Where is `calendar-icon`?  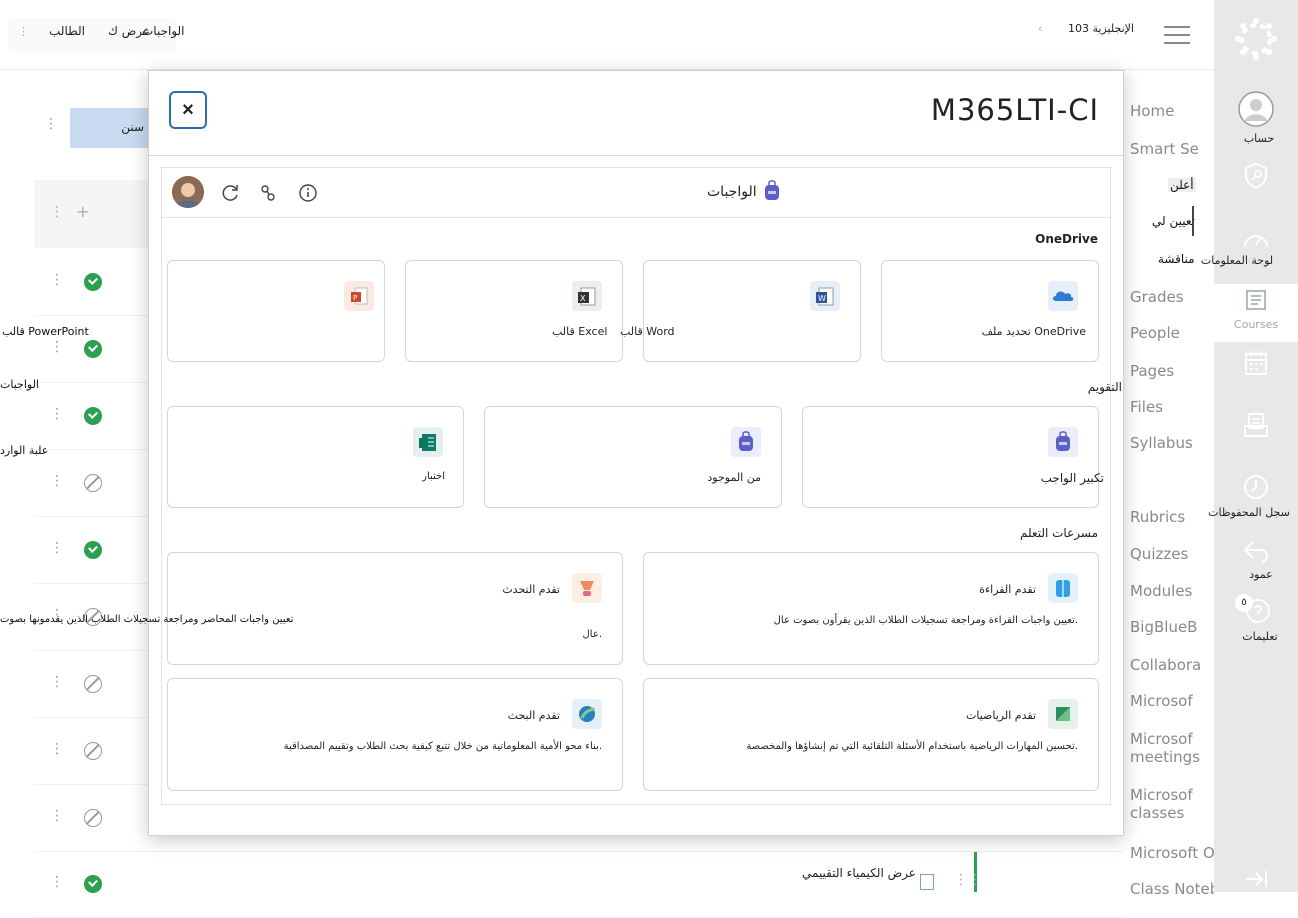
calendar-icon is located at coordinates (1256, 363).